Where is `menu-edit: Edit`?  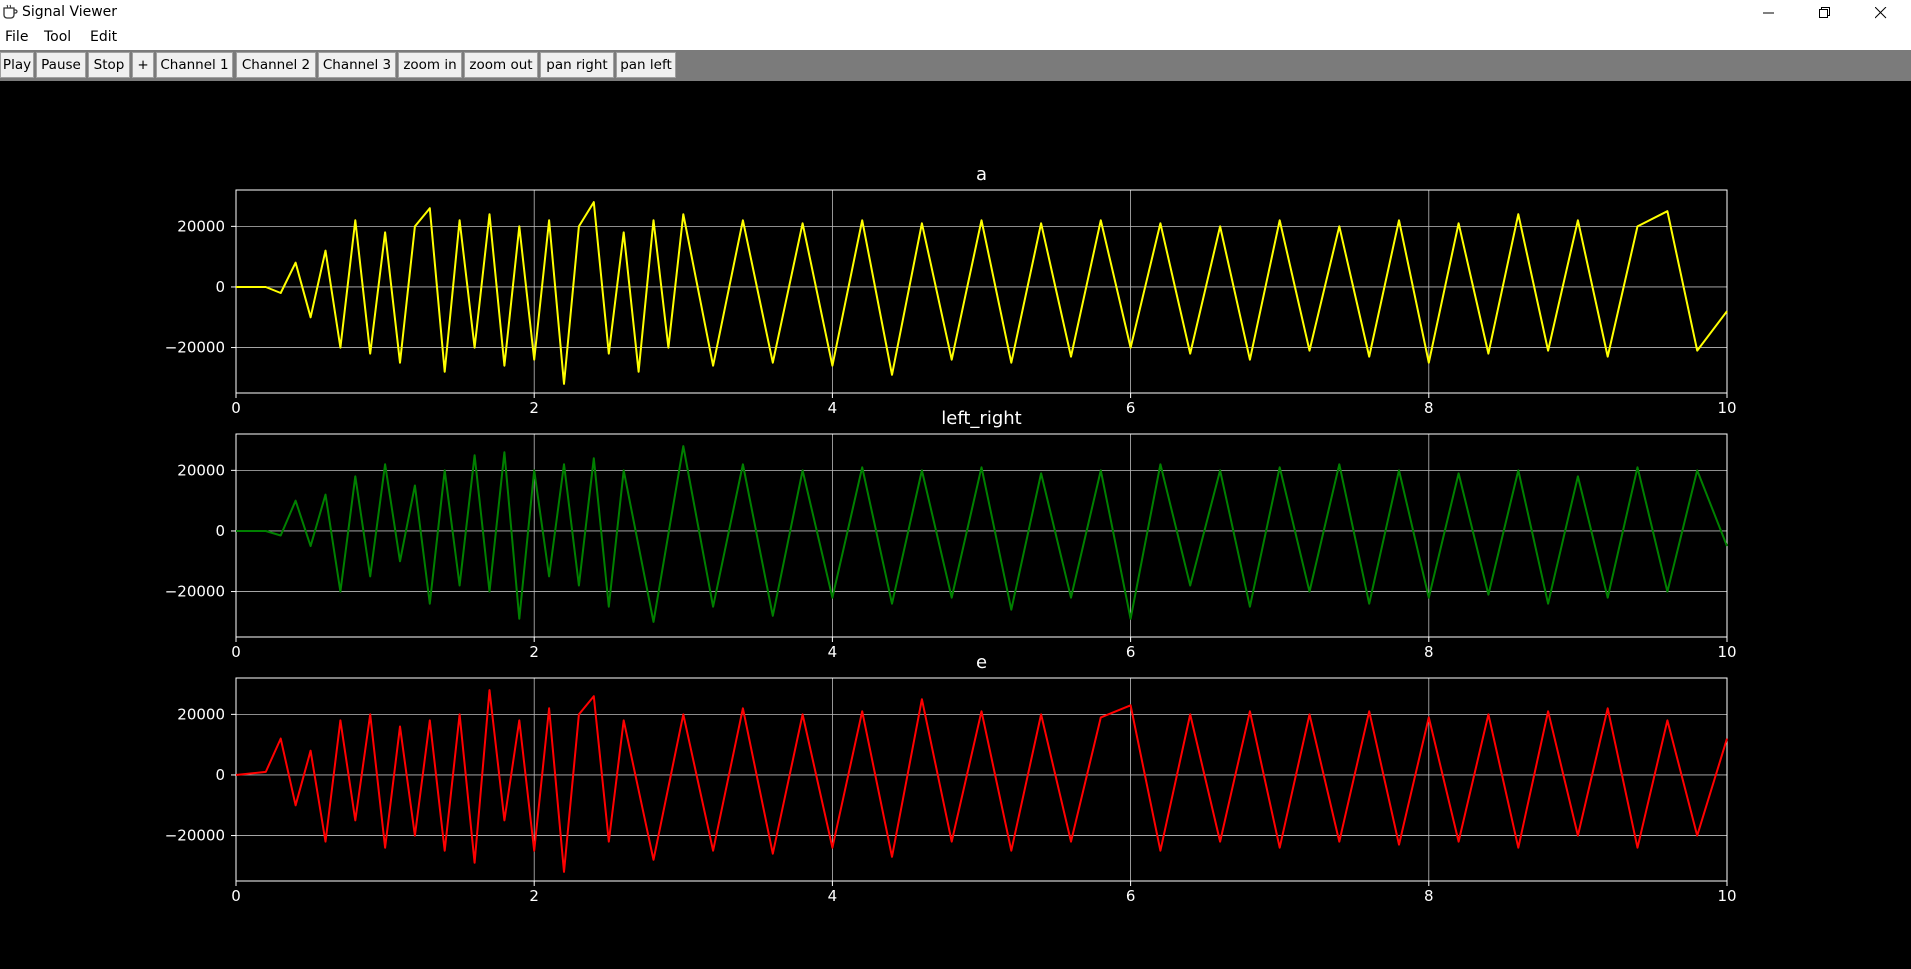
menu-edit: Edit is located at coordinates (103, 37).